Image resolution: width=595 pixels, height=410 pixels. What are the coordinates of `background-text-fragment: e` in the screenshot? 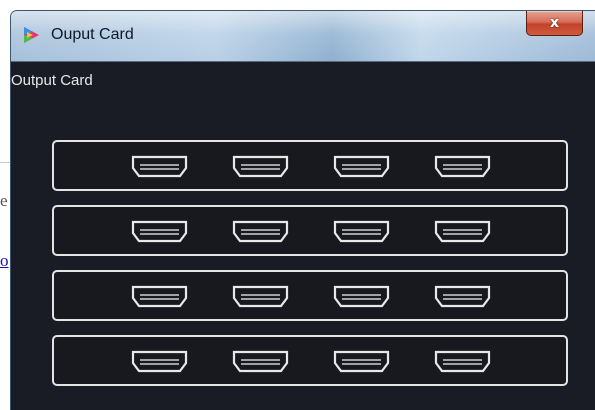 It's located at (4, 200).